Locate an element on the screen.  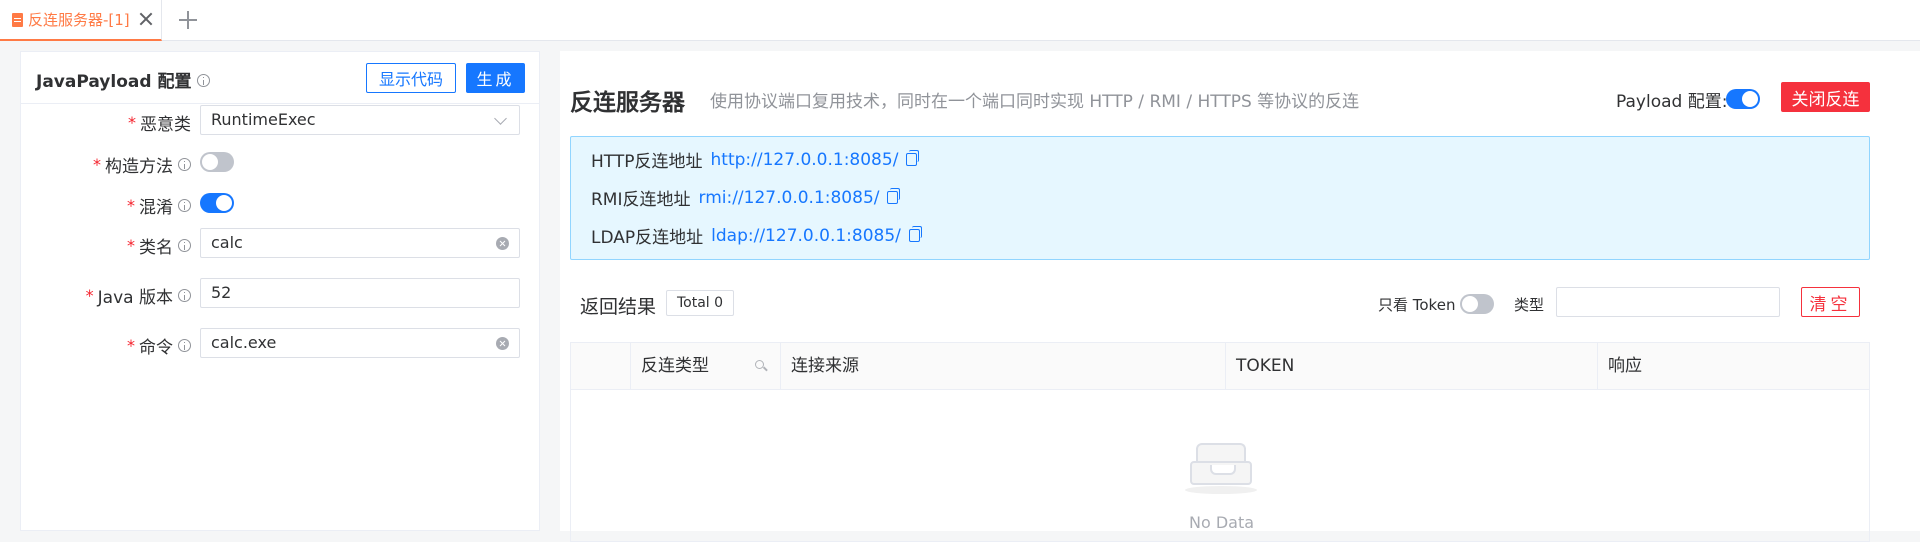
command-input: calc.exe is located at coordinates (360, 343).